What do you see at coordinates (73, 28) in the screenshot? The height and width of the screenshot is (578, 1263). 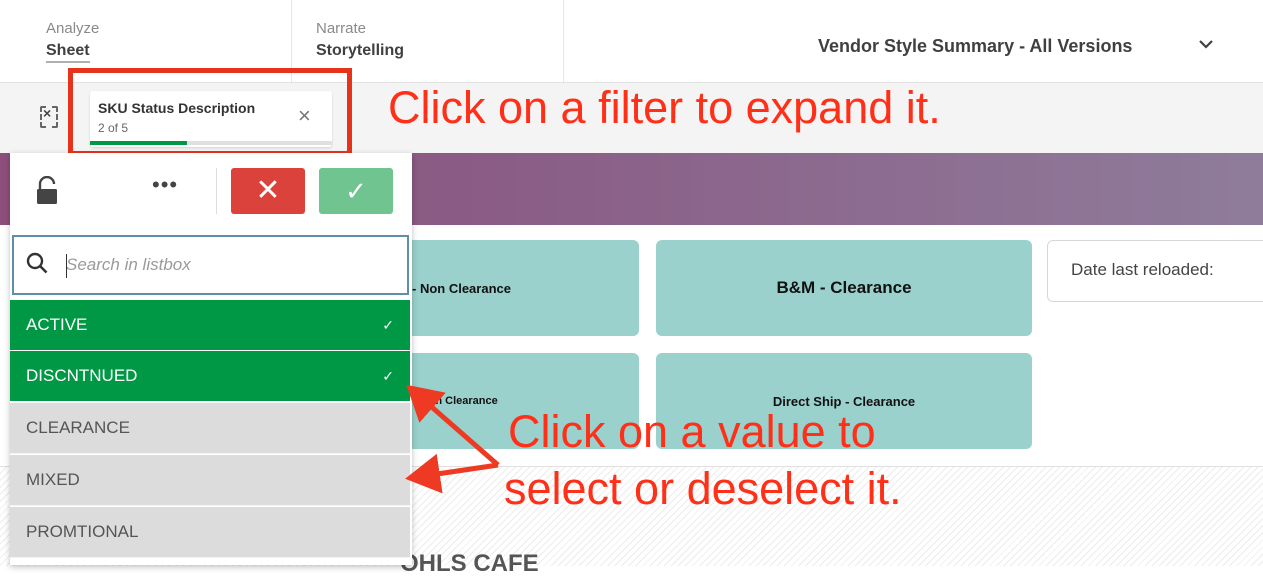 I see `tab-analyze-caption: Analyze` at bounding box center [73, 28].